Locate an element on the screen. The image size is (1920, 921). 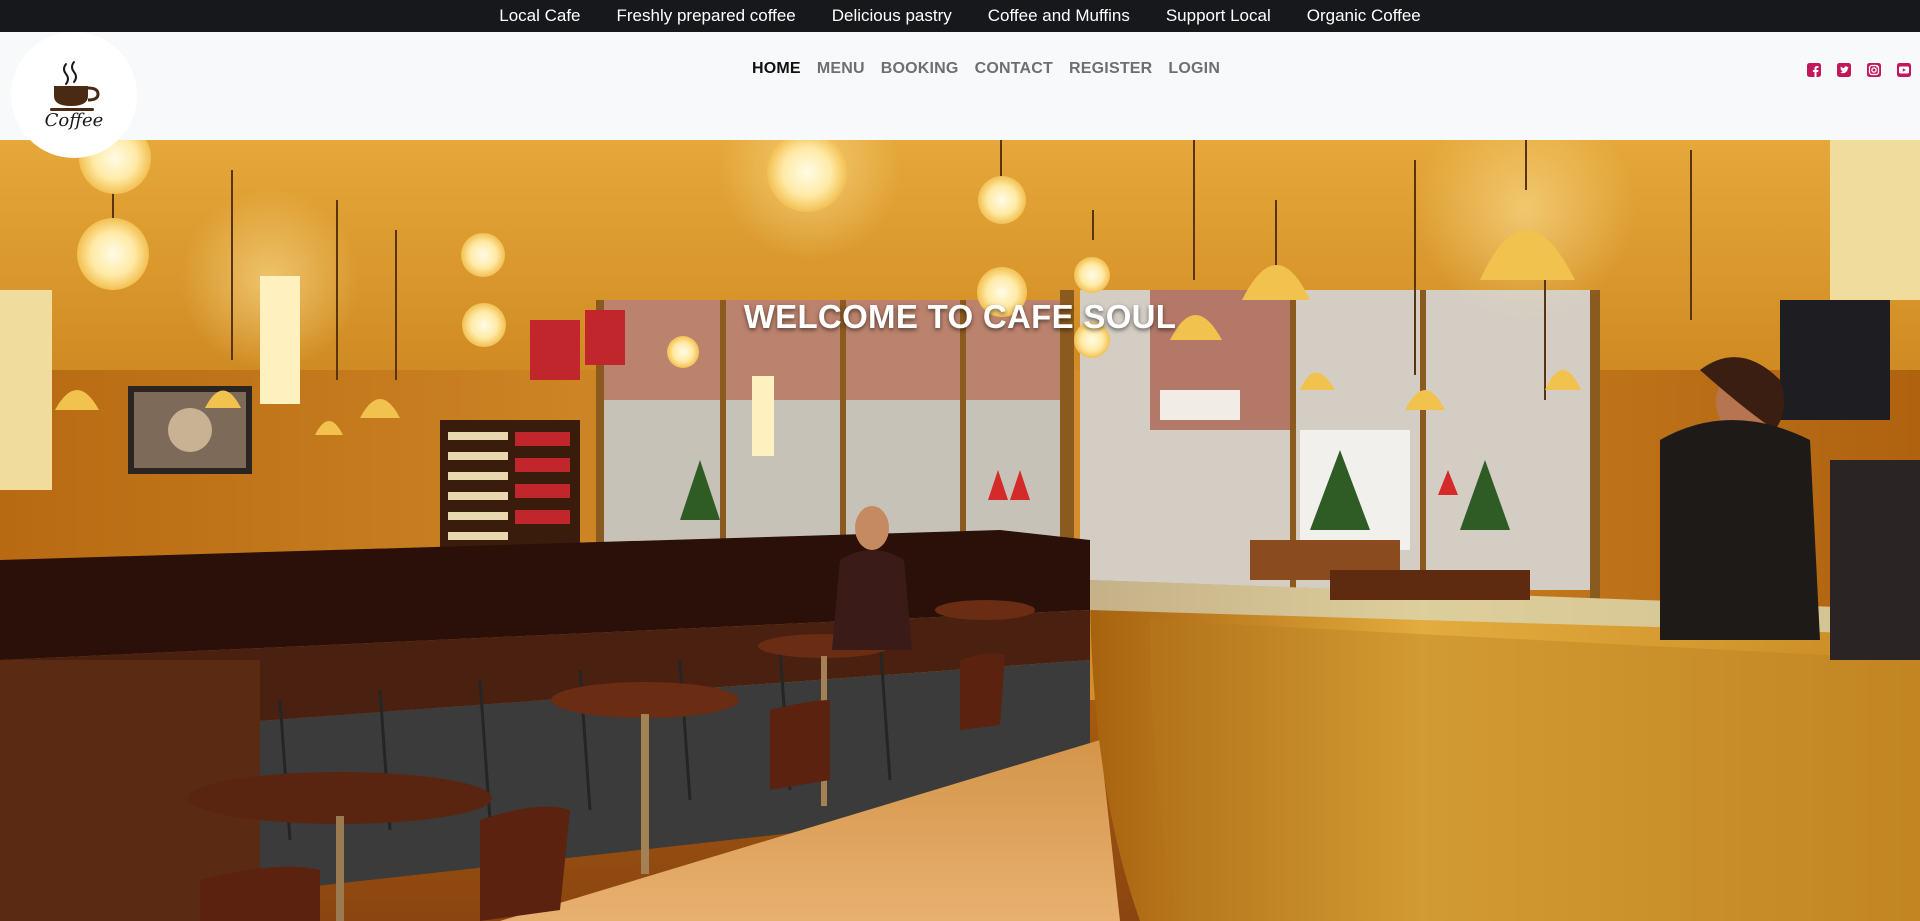
youtube-icon is located at coordinates (1904, 70).